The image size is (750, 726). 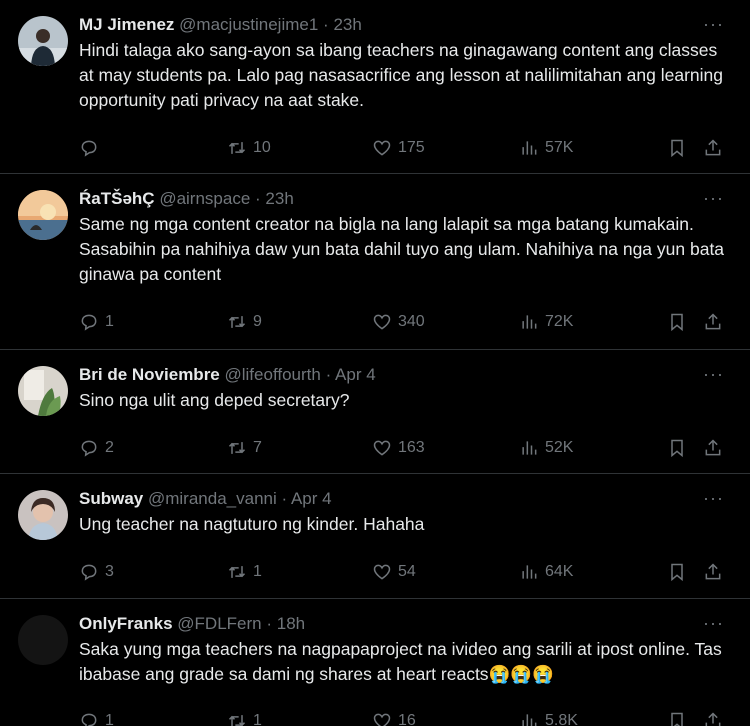 I want to click on tweet-actions: 3 1 54 64K, so click(x=403, y=572).